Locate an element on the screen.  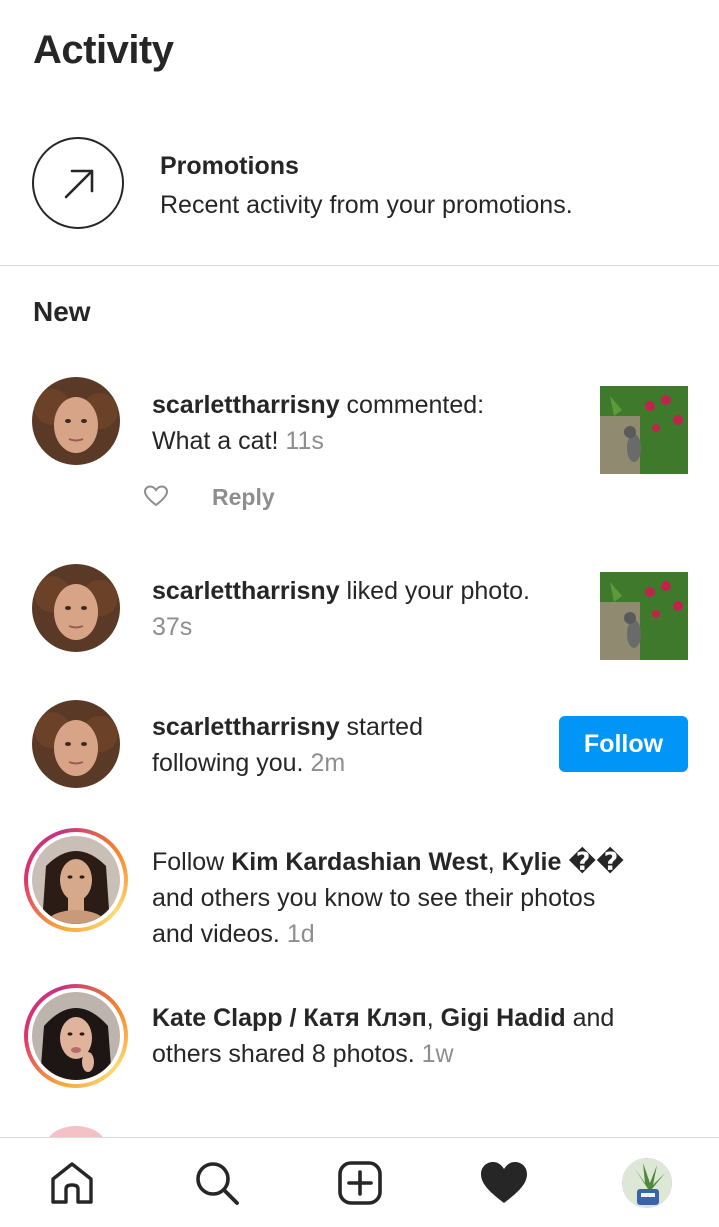
heart-outline-icon is located at coordinates (156, 496).